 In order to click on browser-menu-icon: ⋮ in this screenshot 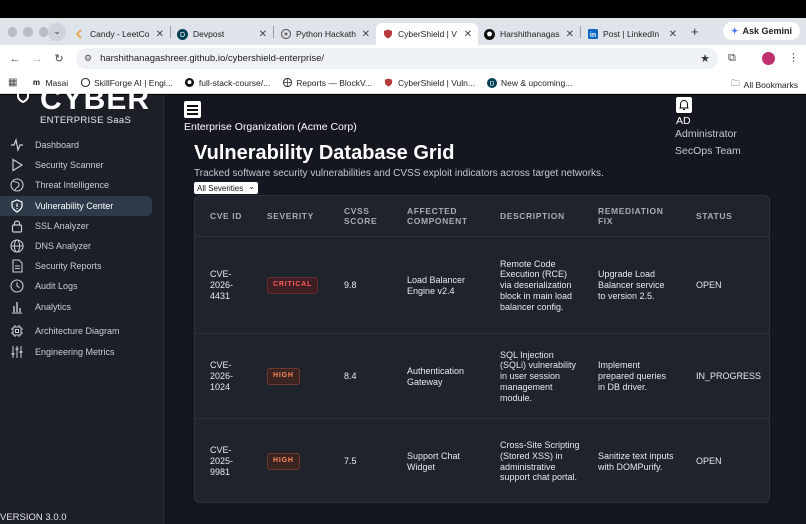, I will do `click(793, 57)`.